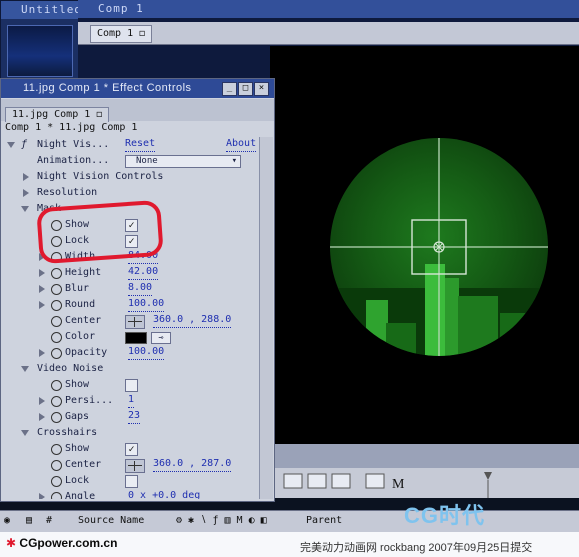 This screenshot has width=579, height=557. Describe the element at coordinates (266, 318) in the screenshot. I see `effect-scrollbar` at that location.